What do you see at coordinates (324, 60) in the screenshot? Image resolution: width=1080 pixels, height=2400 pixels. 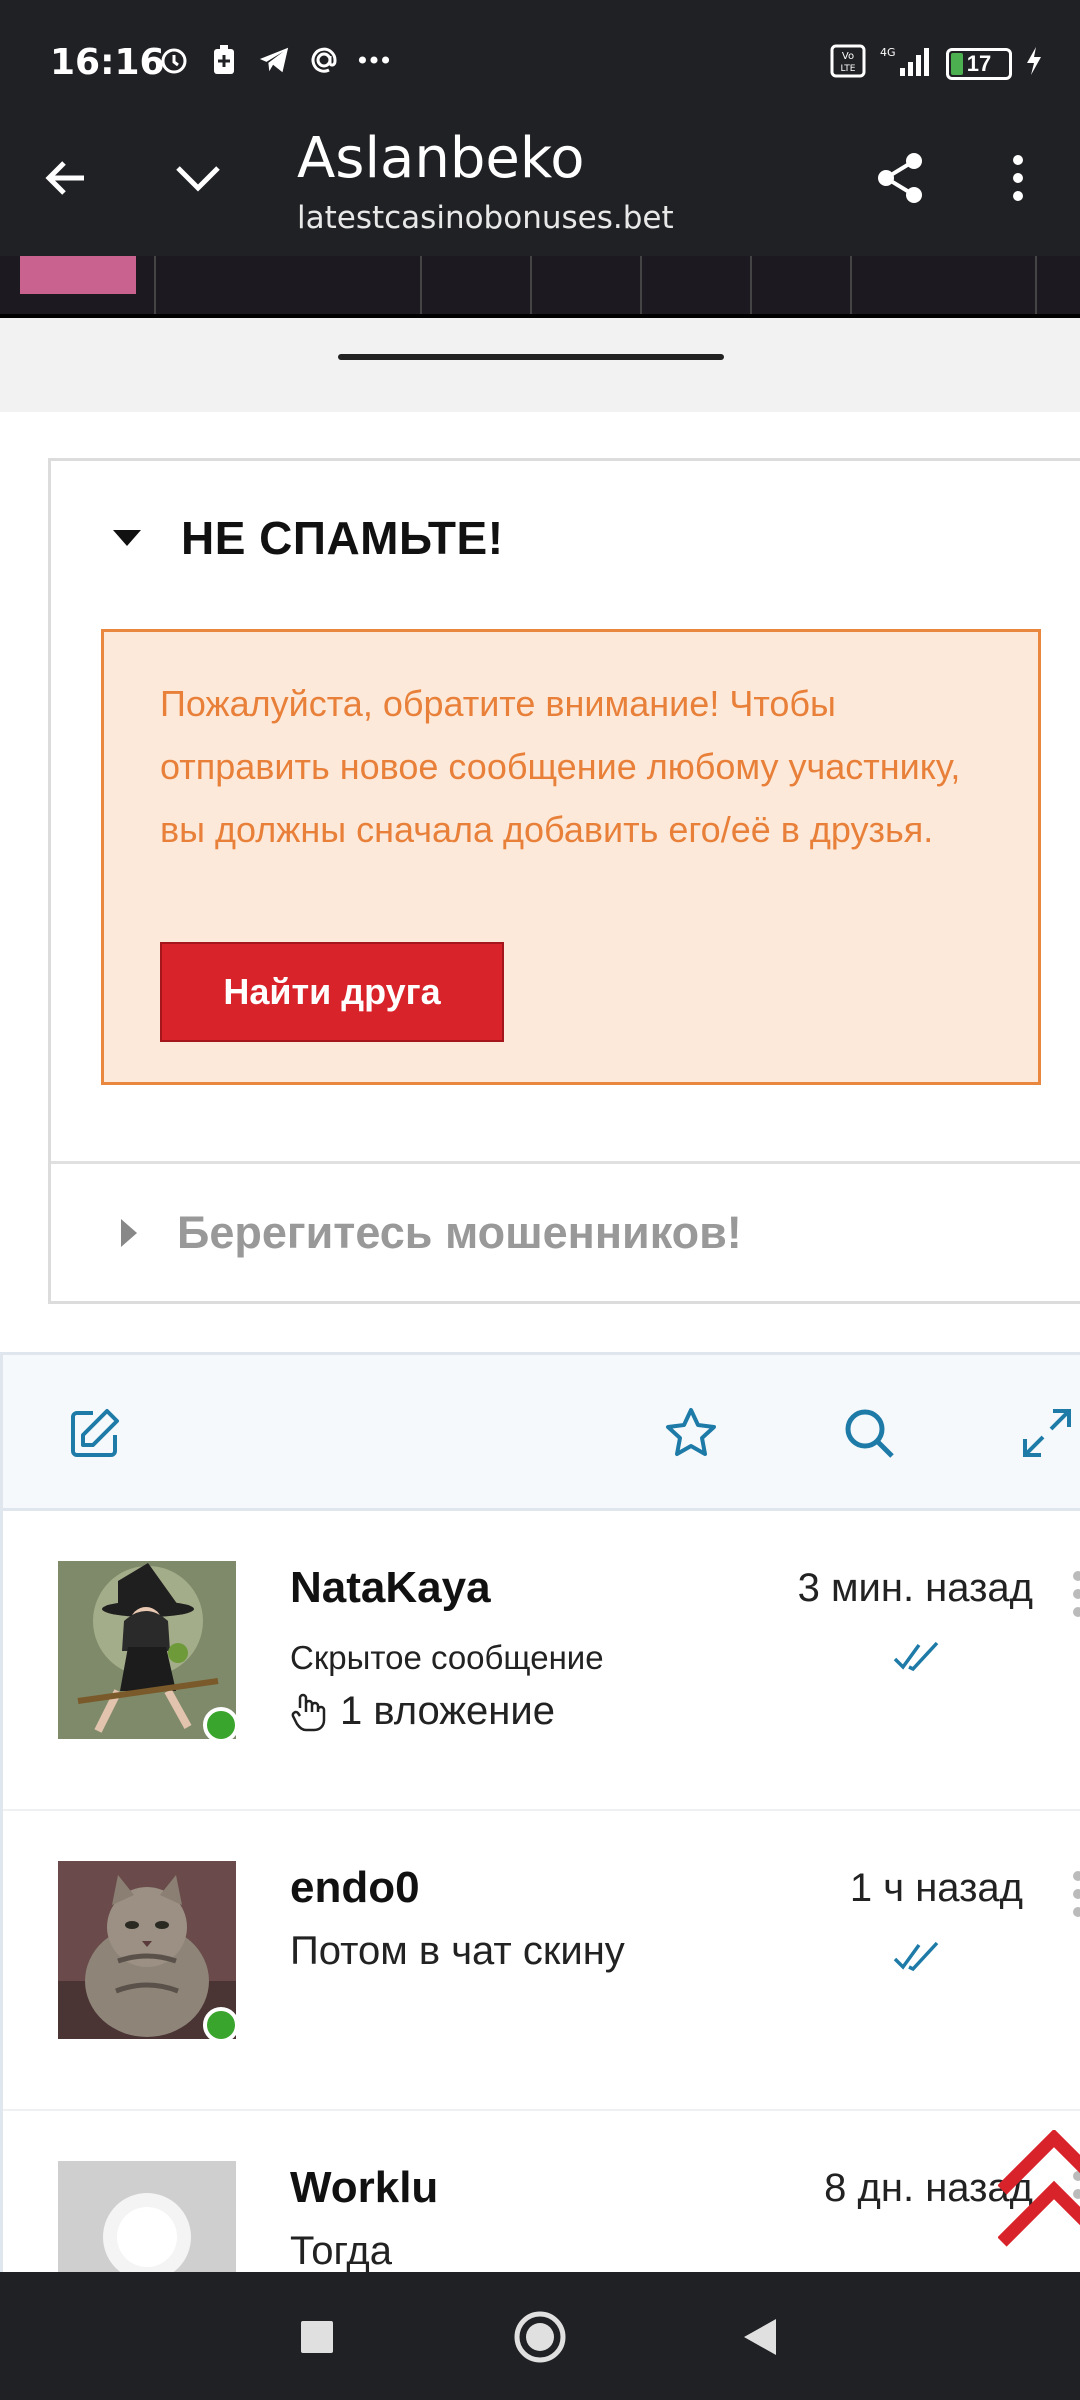 I see `at-icon` at bounding box center [324, 60].